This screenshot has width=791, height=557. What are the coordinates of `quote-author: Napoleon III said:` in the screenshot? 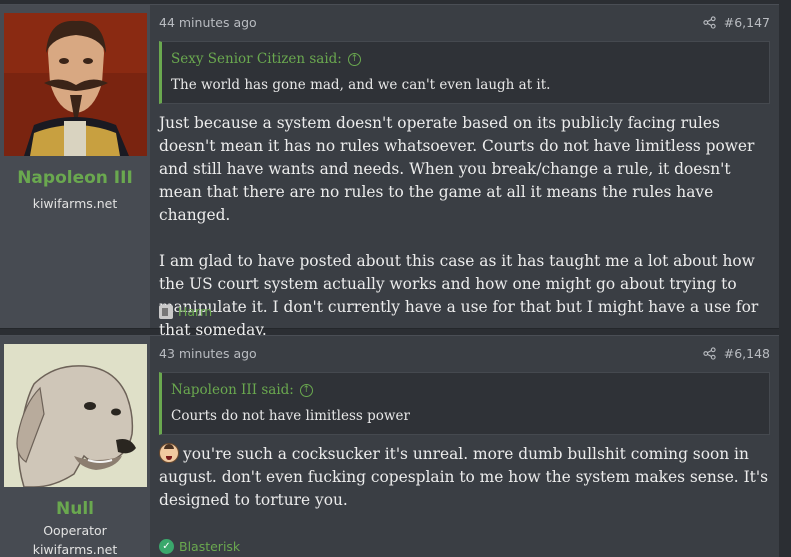 It's located at (232, 390).